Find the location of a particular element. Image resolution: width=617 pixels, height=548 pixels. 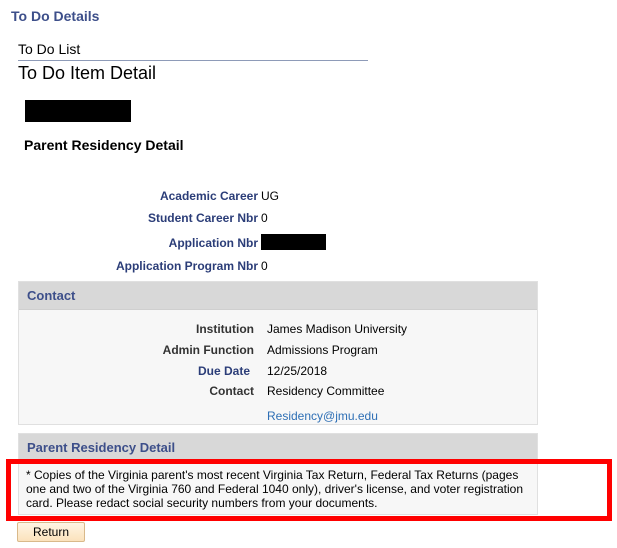

redacted-application-nbr is located at coordinates (293, 242).